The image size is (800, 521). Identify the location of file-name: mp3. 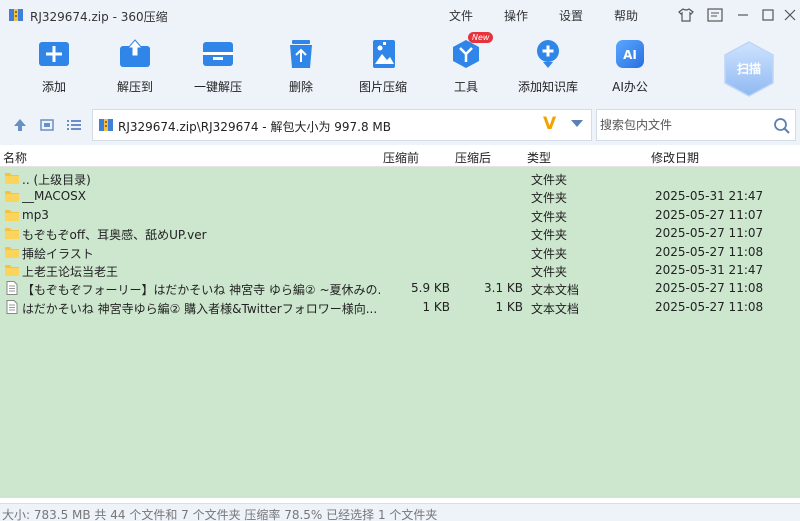
(35, 214).